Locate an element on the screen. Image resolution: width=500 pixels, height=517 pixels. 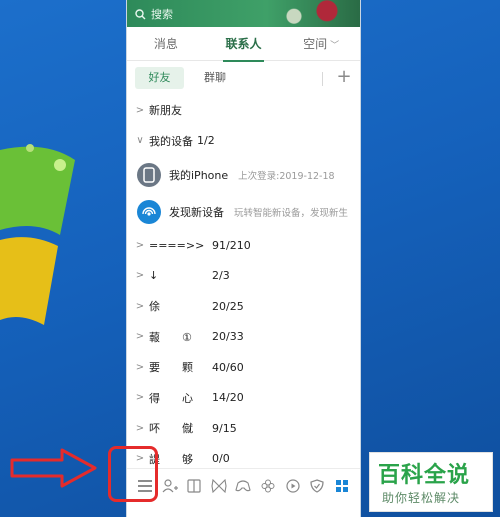
add-button: + is located at coordinates (344, 77).